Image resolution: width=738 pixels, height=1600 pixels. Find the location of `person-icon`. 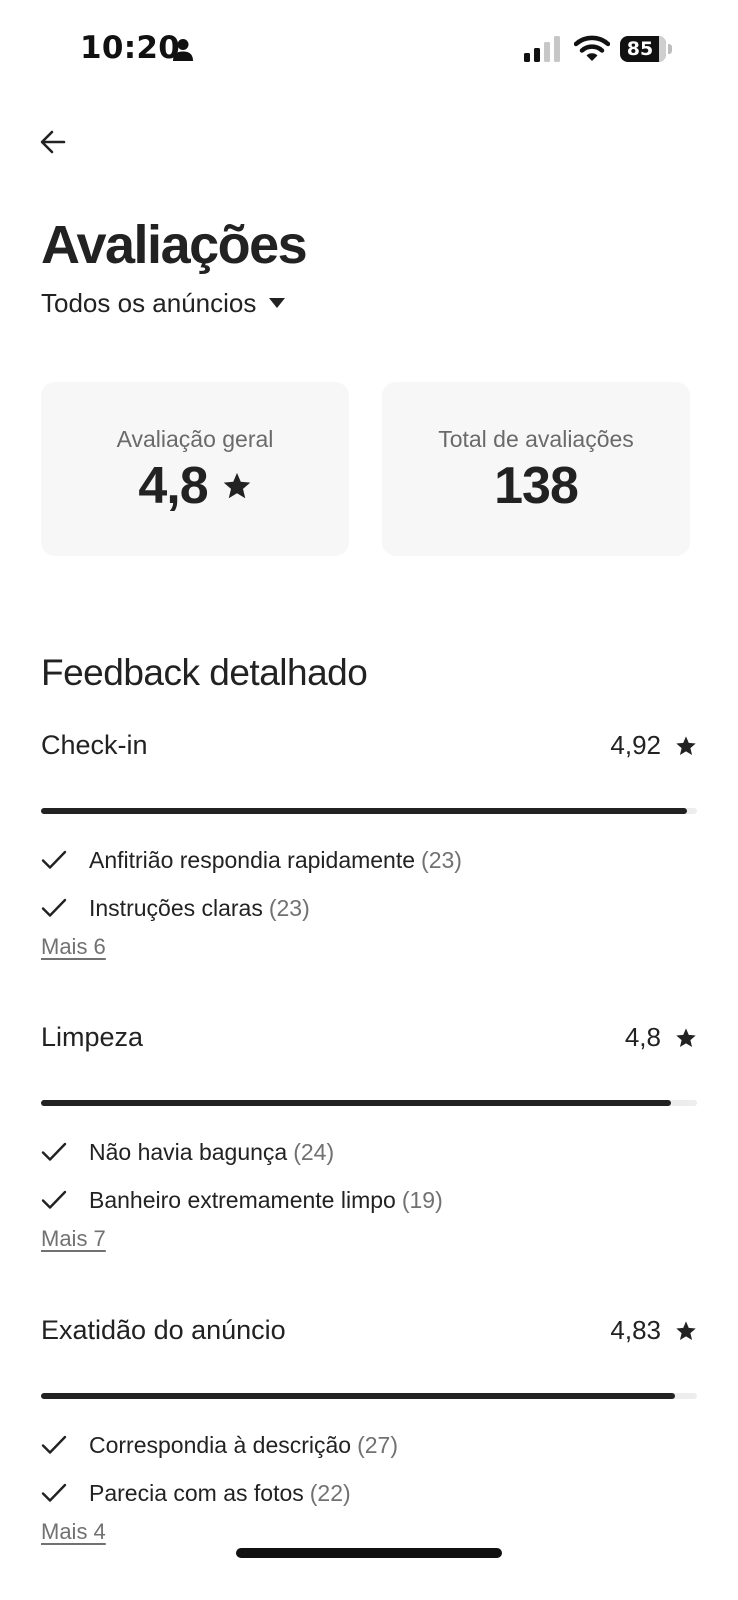

person-icon is located at coordinates (183, 50).